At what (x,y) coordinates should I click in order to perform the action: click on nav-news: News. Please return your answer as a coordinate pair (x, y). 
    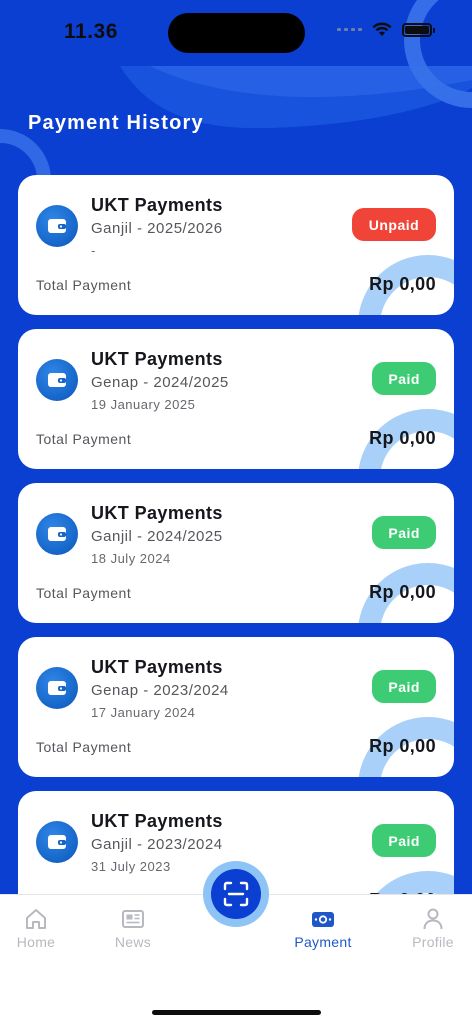
    Looking at the image, I should click on (133, 928).